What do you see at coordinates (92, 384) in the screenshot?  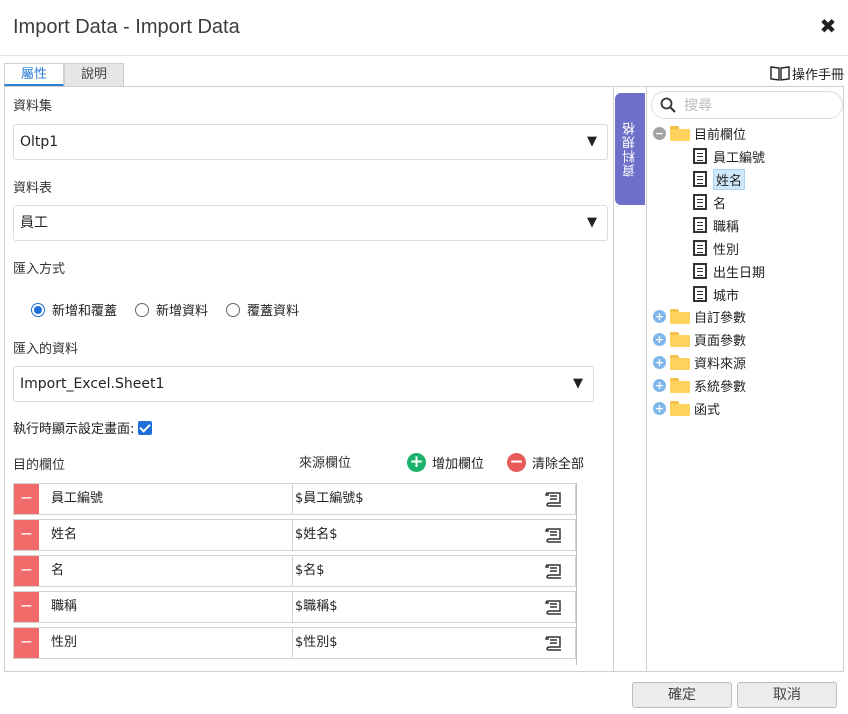 I see `import-source-value: Import_Excel.Sheet1` at bounding box center [92, 384].